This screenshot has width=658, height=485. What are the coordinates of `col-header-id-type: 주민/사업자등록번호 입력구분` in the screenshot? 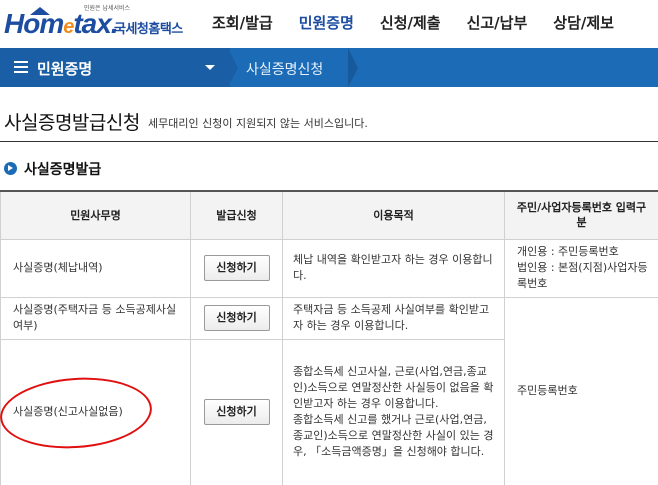 It's located at (581, 215).